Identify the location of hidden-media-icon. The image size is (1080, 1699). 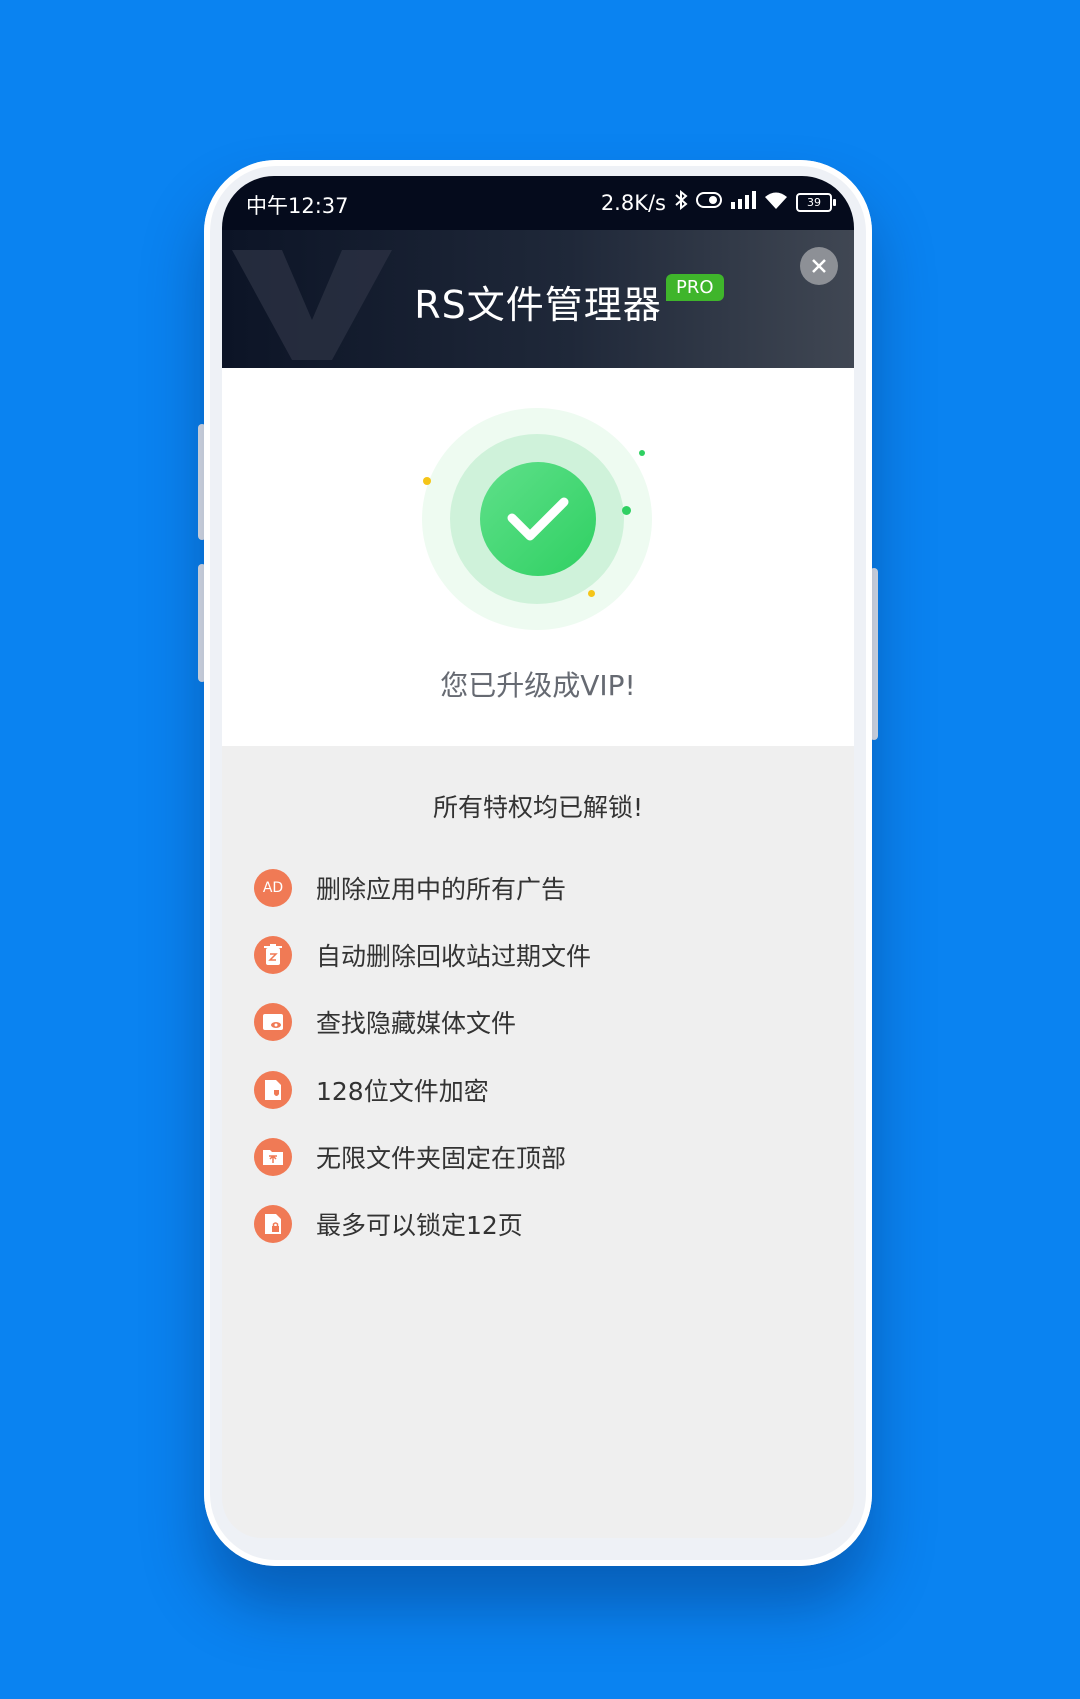
(273, 1022).